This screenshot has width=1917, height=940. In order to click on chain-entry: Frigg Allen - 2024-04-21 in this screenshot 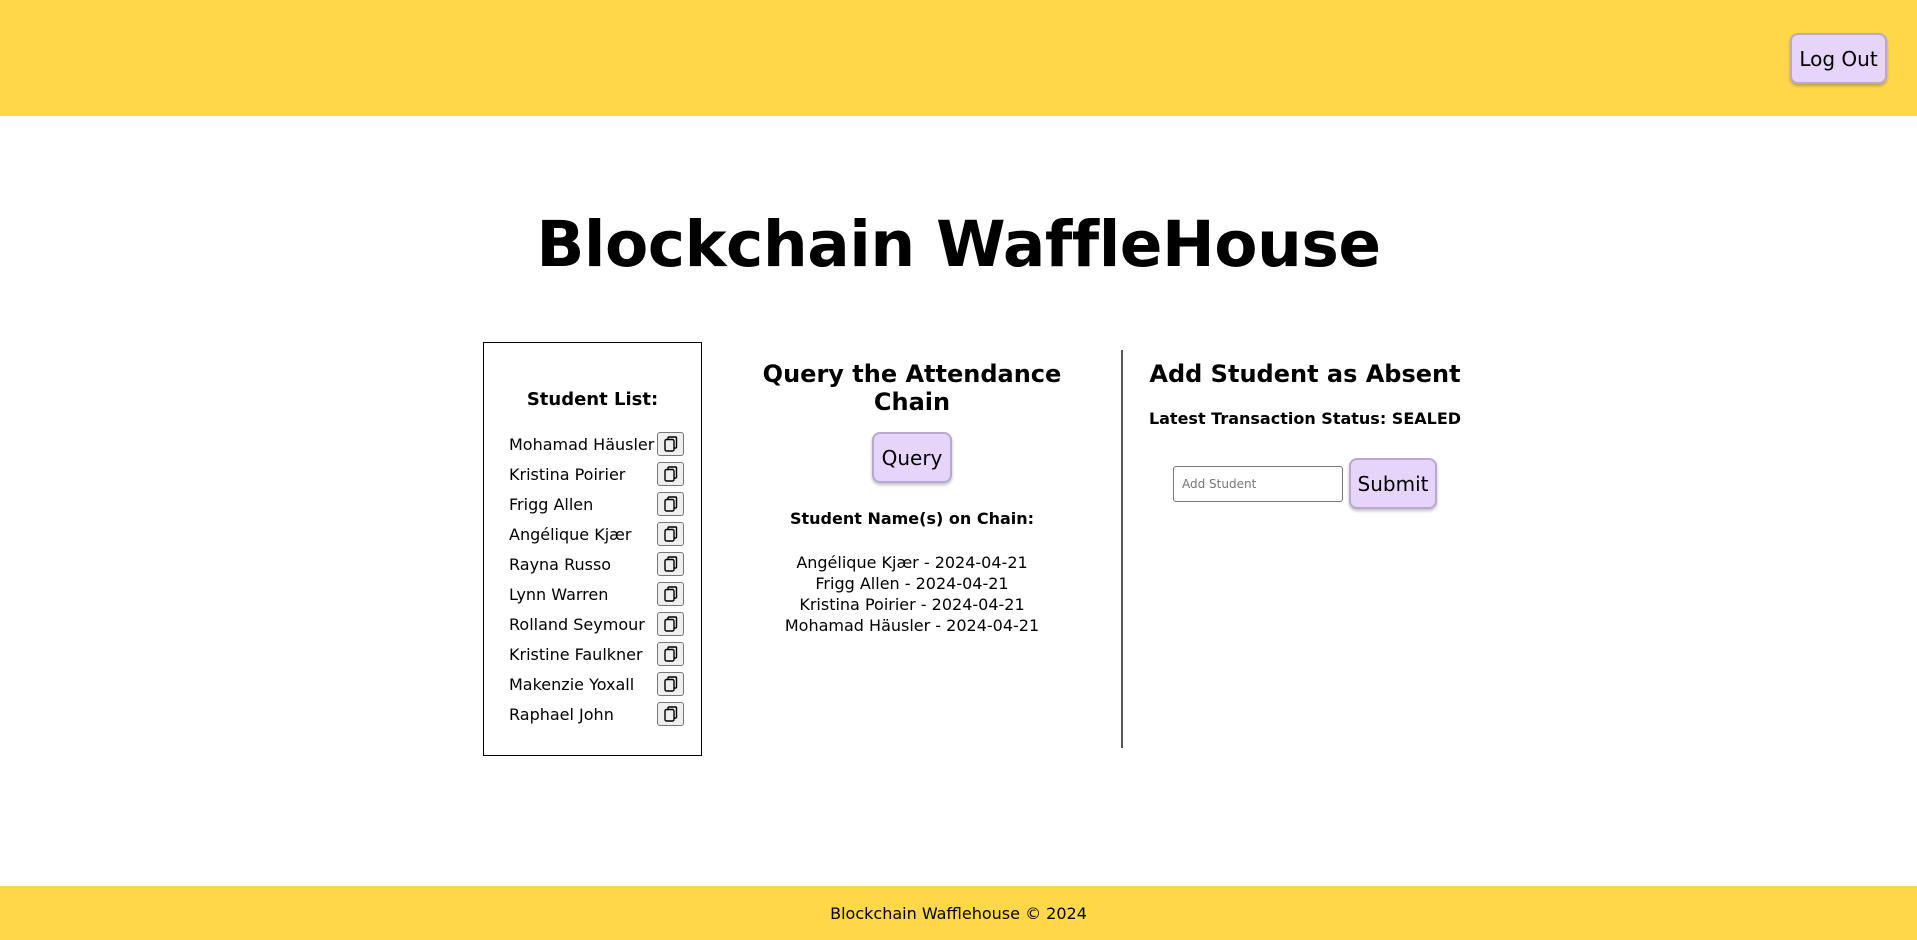, I will do `click(912, 583)`.